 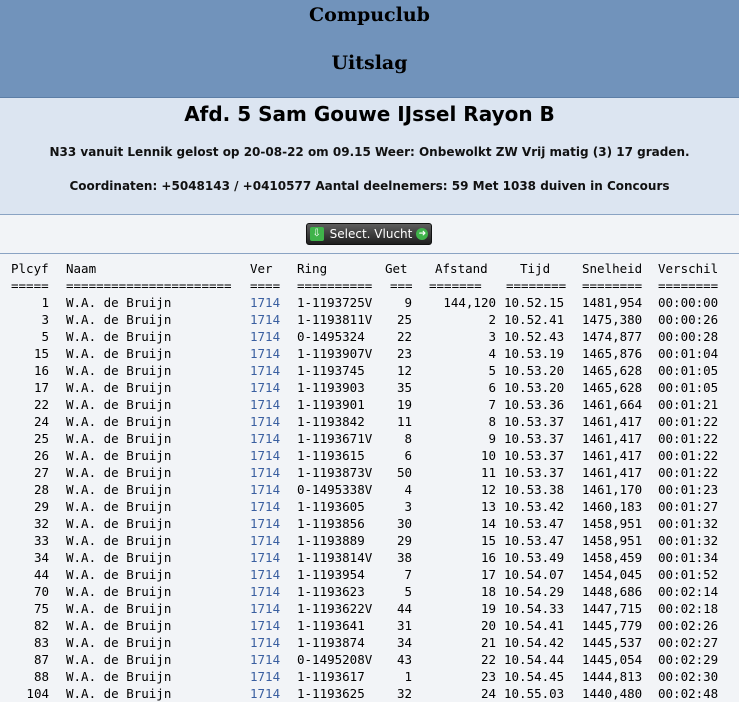 I want to click on cell-snelheid: 1445,779, so click(x=612, y=625).